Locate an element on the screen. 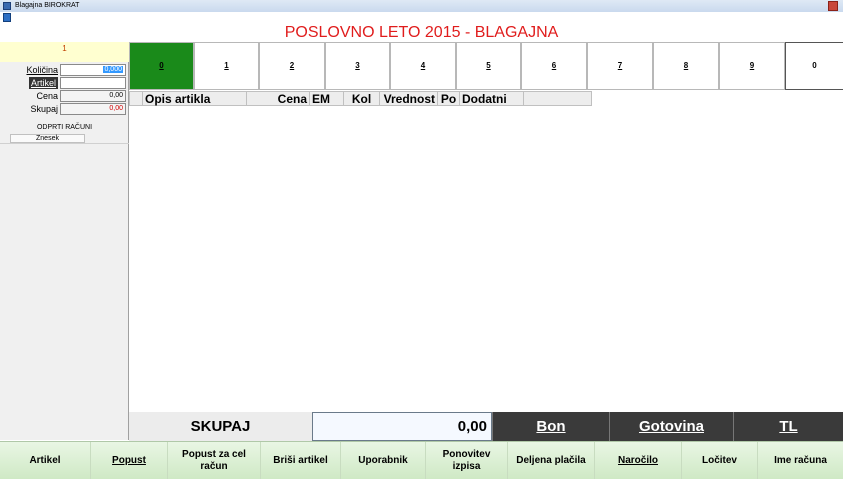 The height and width of the screenshot is (479, 843). tab-0: 0 is located at coordinates (161, 66).